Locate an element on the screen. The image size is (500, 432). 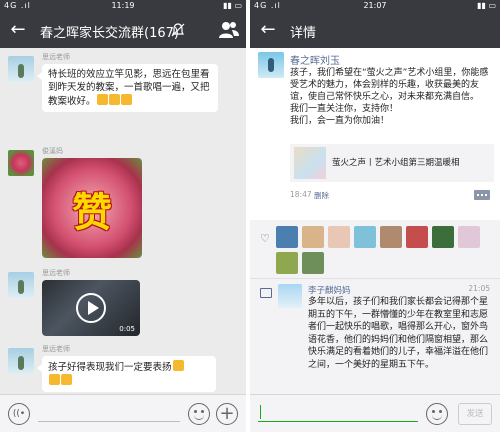
post-line: 我们一直关注你，支持你！ is located at coordinates (344, 109).